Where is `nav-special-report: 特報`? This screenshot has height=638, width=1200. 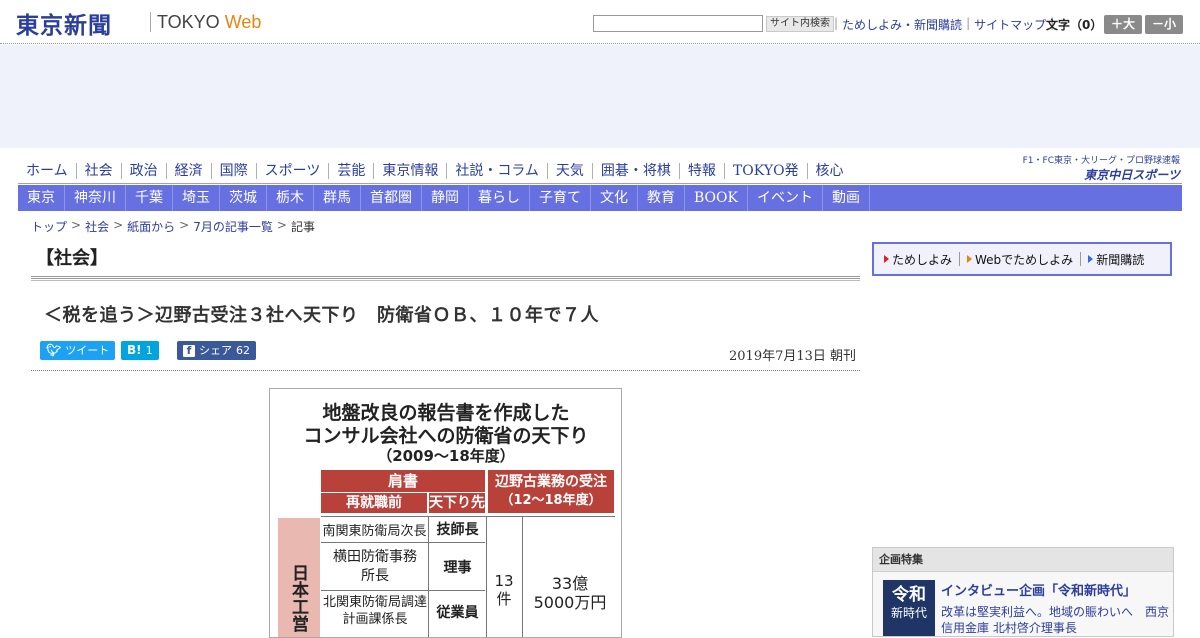
nav-special-report: 特報 is located at coordinates (702, 171).